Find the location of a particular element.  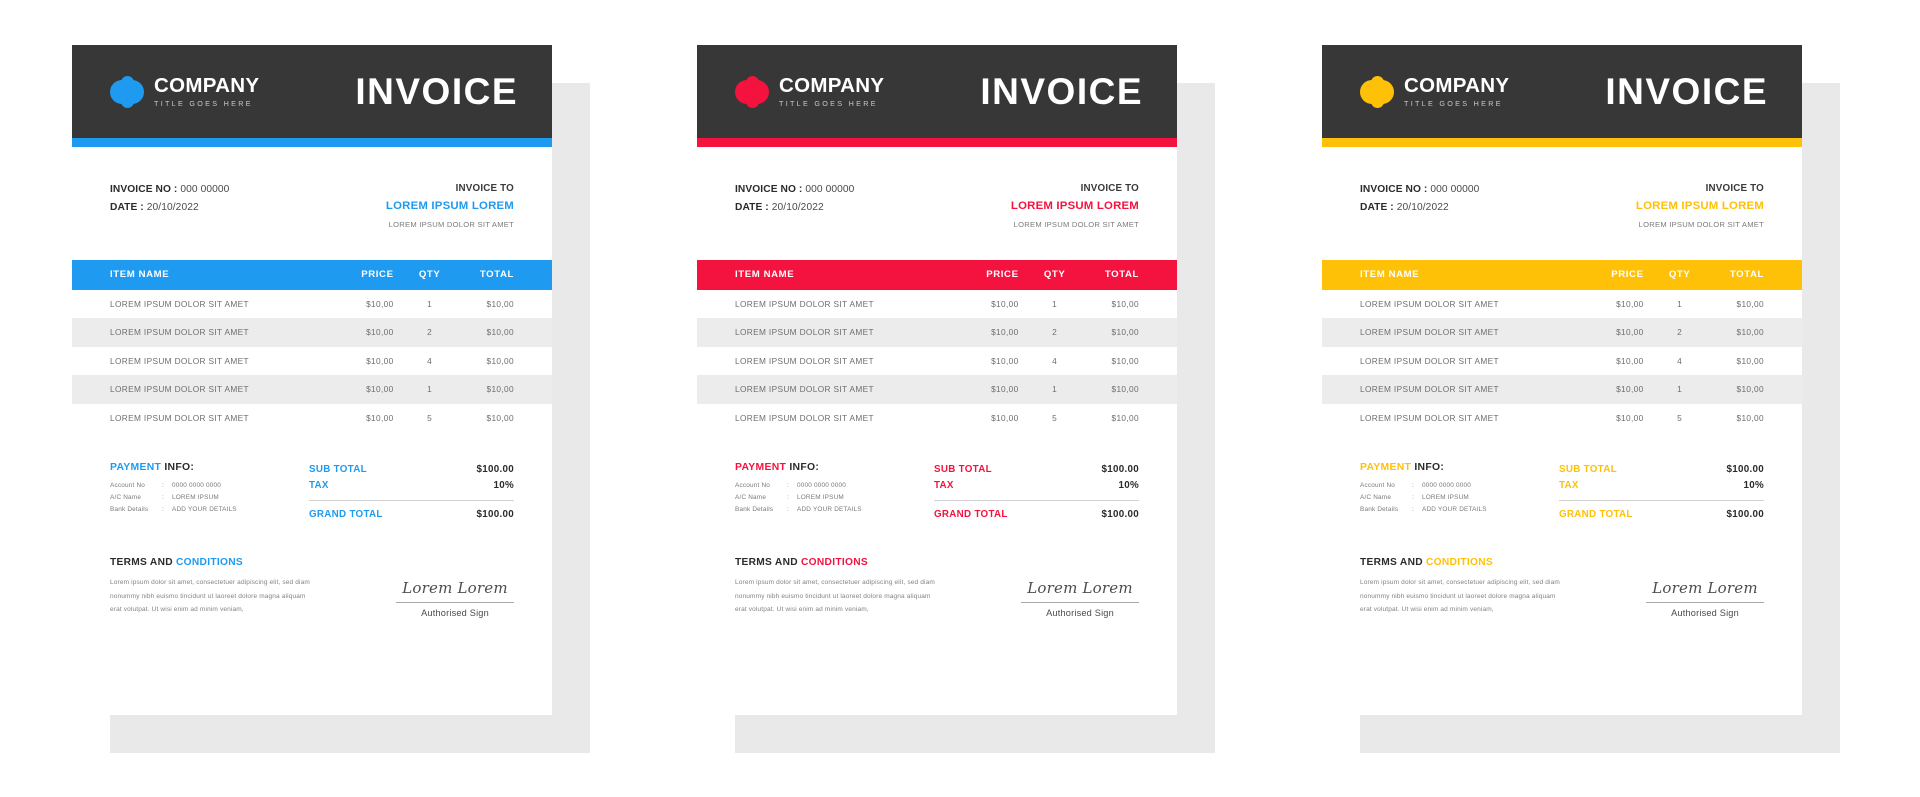

terms-heading-accent: CONDITIONS is located at coordinates (1459, 563).